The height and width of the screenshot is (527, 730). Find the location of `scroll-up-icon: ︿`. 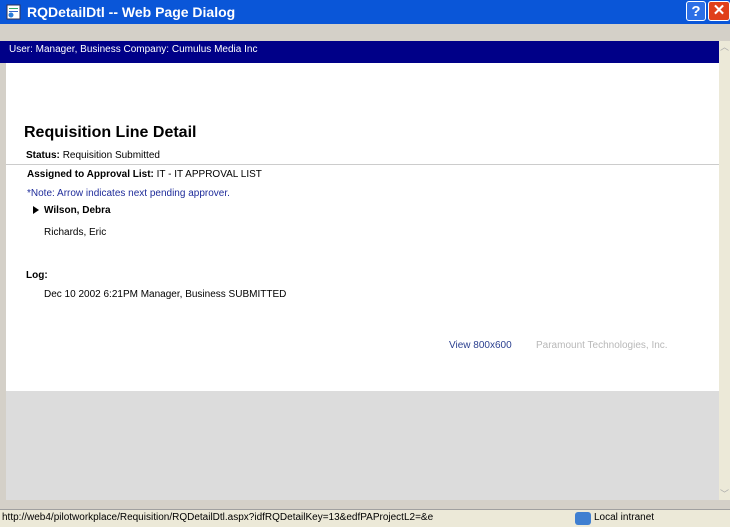

scroll-up-icon: ︿ is located at coordinates (724, 47).